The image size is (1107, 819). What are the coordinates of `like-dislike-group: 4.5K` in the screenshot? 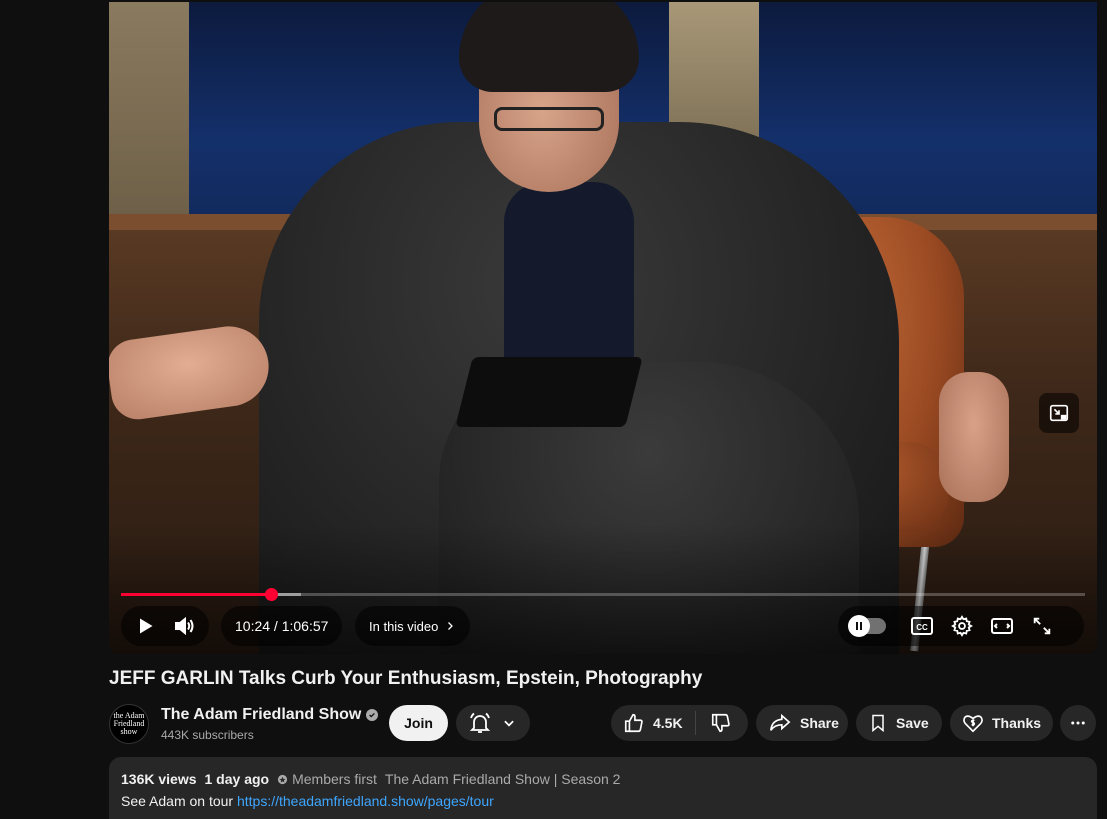 It's located at (679, 723).